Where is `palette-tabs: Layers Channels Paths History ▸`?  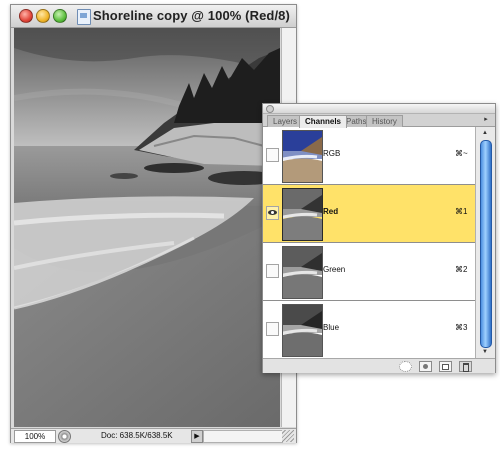 palette-tabs: Layers Channels Paths History ▸ is located at coordinates (379, 121).